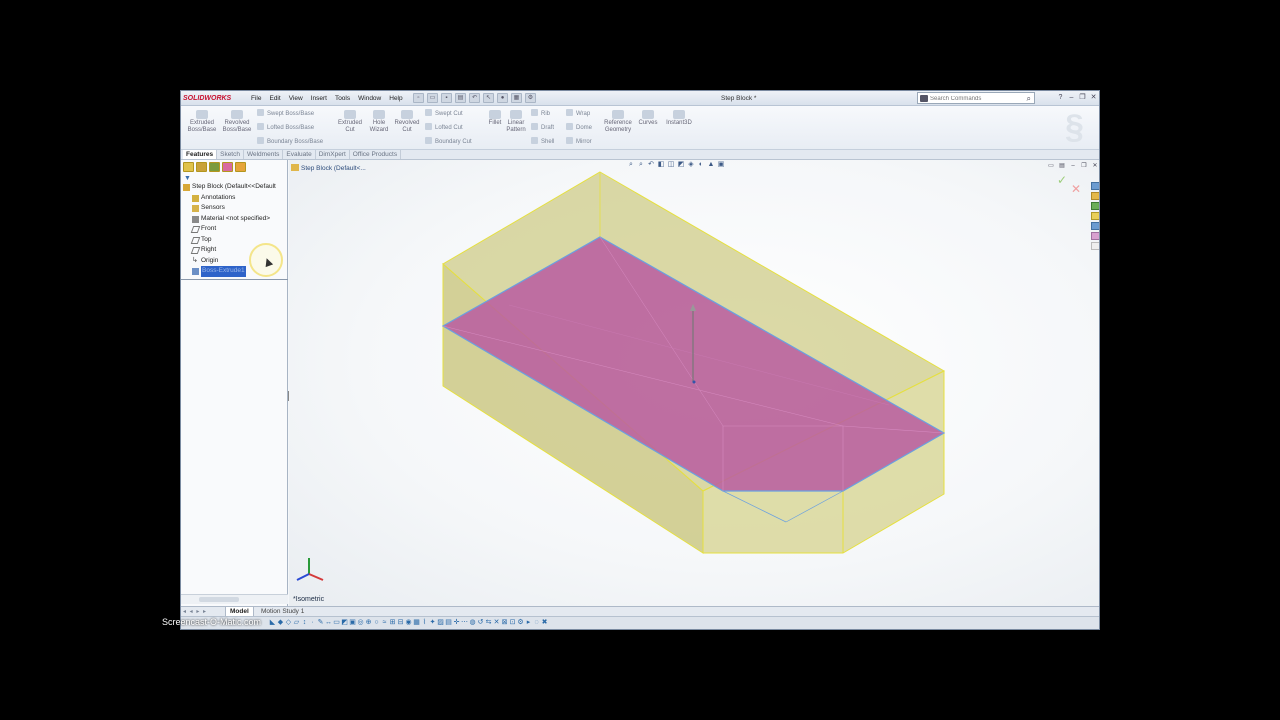  I want to click on filter-notes-icon: ▭, so click(336, 623).